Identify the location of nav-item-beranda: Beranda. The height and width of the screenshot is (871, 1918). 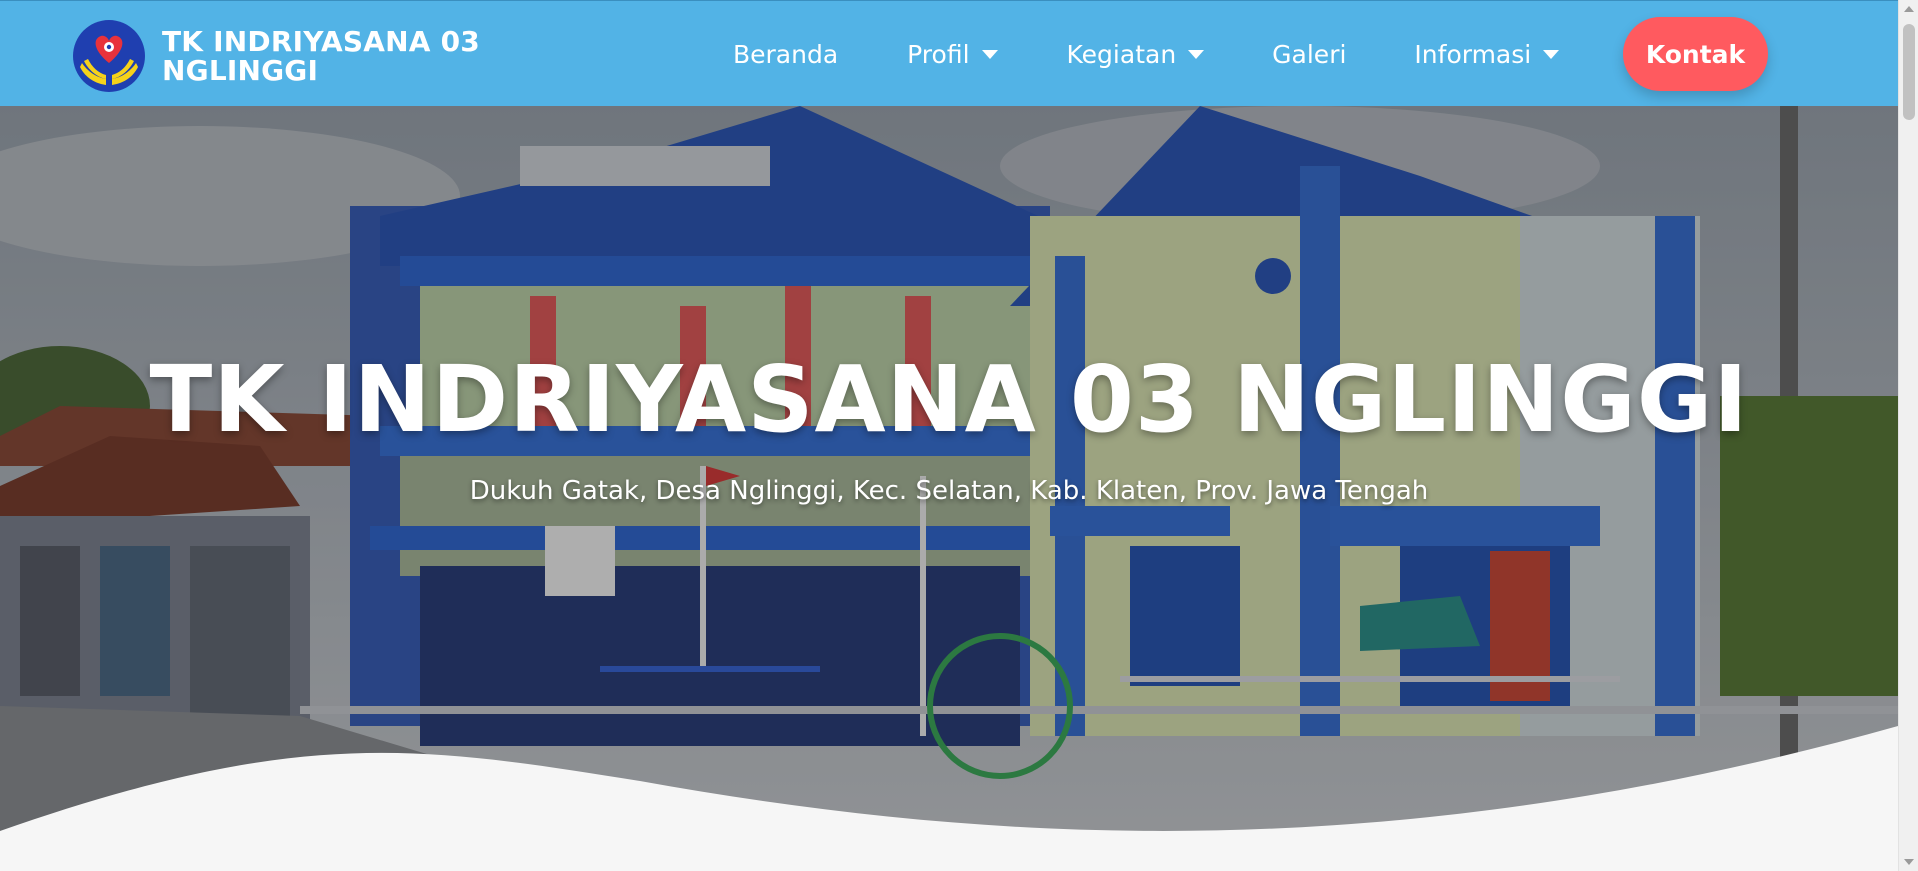
(785, 54).